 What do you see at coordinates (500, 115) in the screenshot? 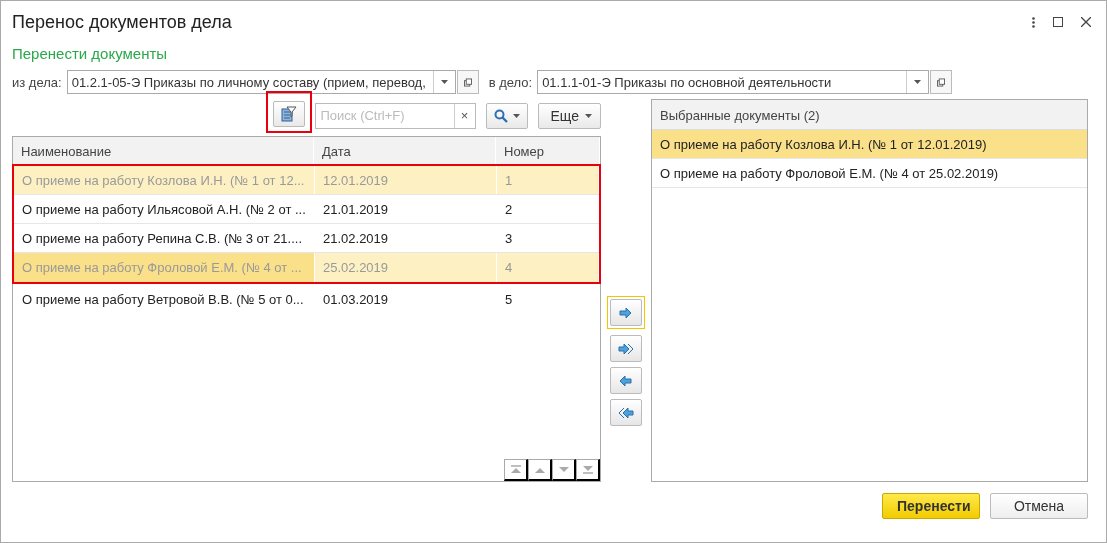
I see `search-icon` at bounding box center [500, 115].